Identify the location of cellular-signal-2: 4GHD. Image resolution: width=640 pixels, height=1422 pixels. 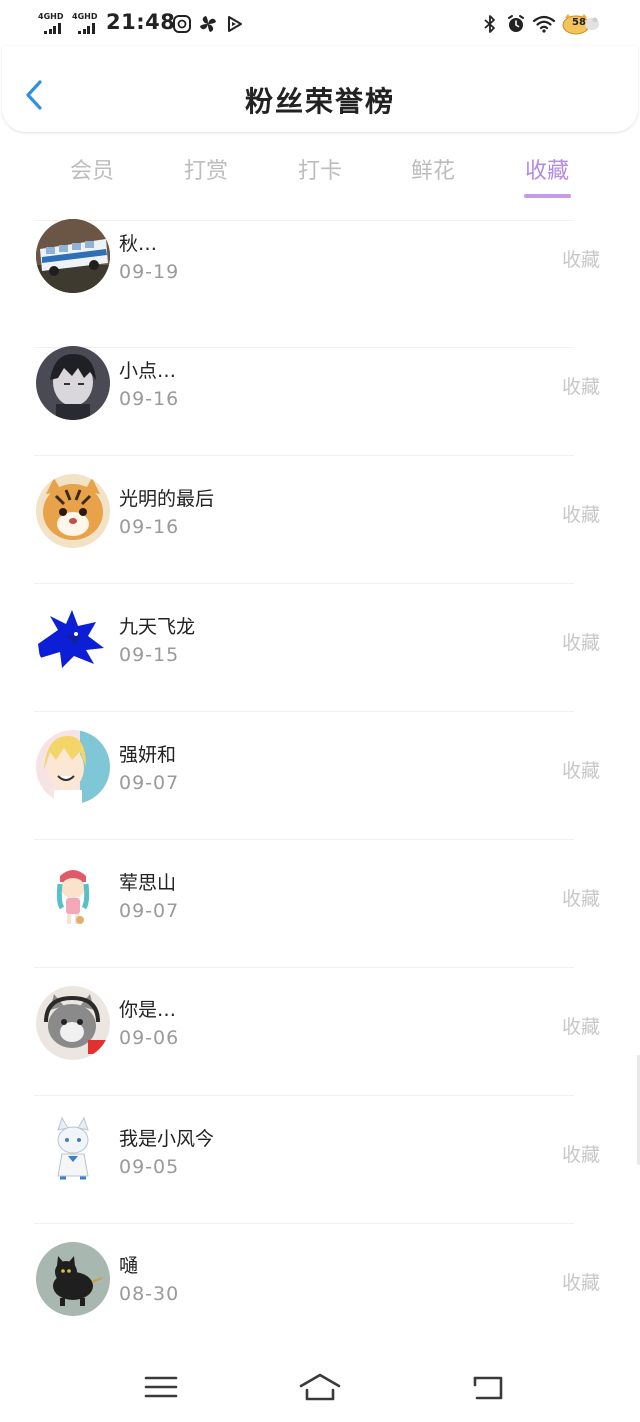
(89, 24).